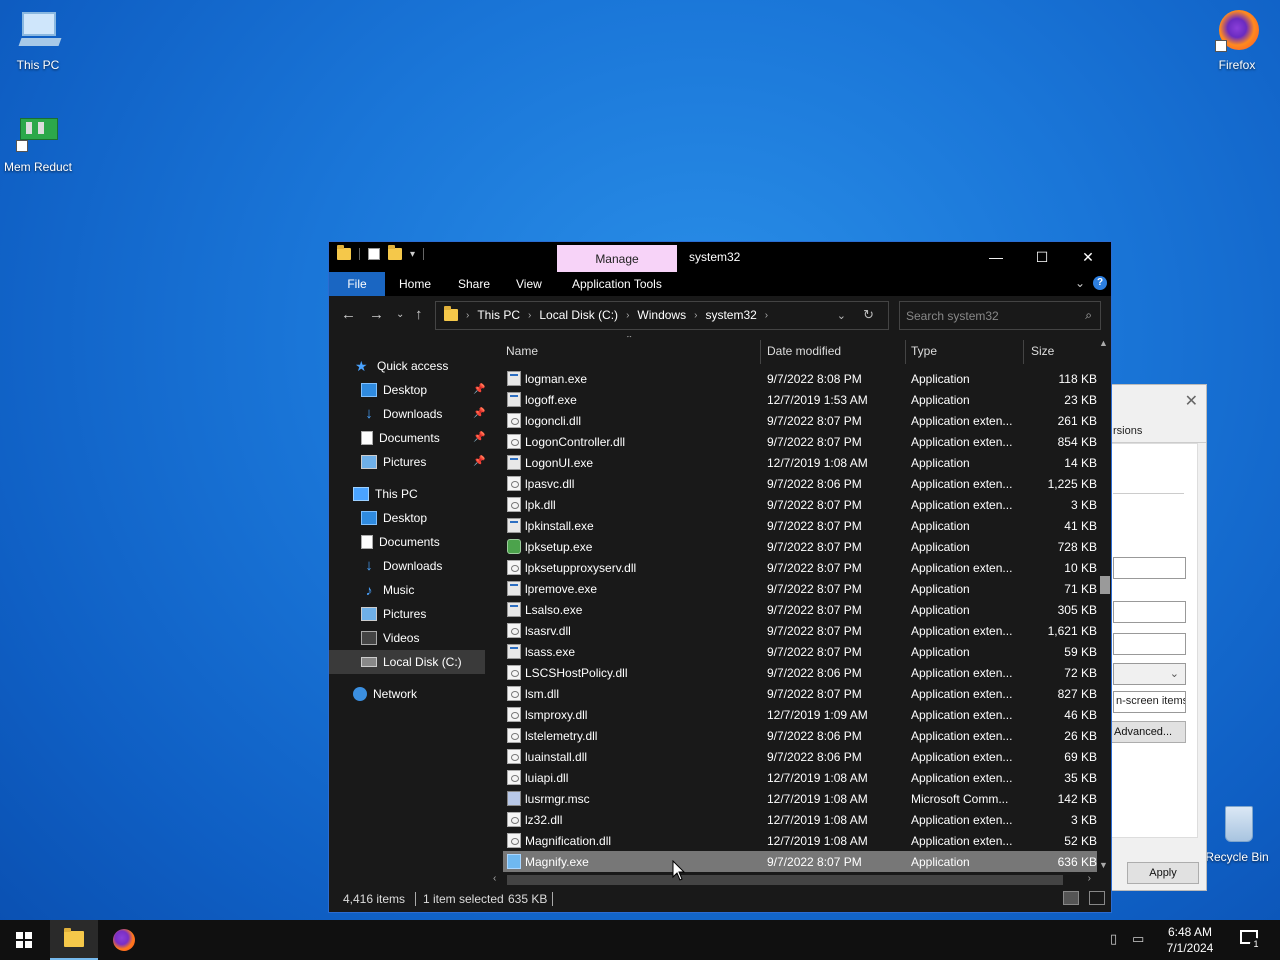  Describe the element at coordinates (400, 314) in the screenshot. I see `recent-locations-chevron-icon: ⌄` at that location.